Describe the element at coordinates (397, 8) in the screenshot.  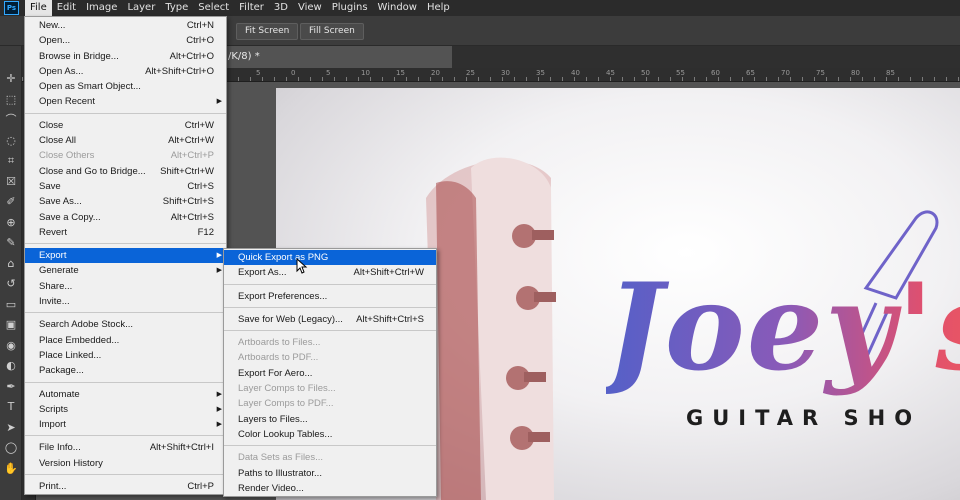
I see `menu-window: Window` at that location.